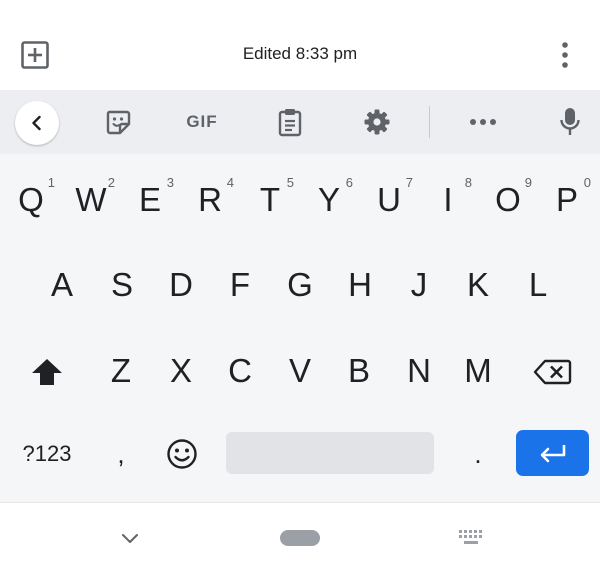 The image size is (600, 573). I want to click on sticker-icon, so click(118, 122).